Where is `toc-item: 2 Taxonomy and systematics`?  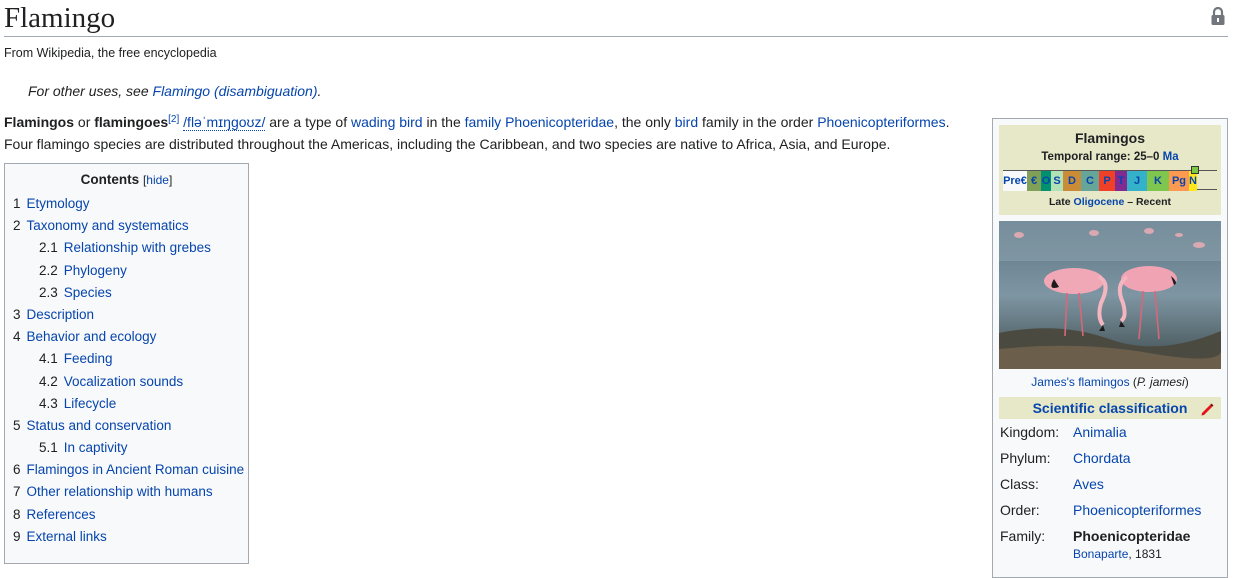
toc-item: 2 Taxonomy and systematics is located at coordinates (130, 226).